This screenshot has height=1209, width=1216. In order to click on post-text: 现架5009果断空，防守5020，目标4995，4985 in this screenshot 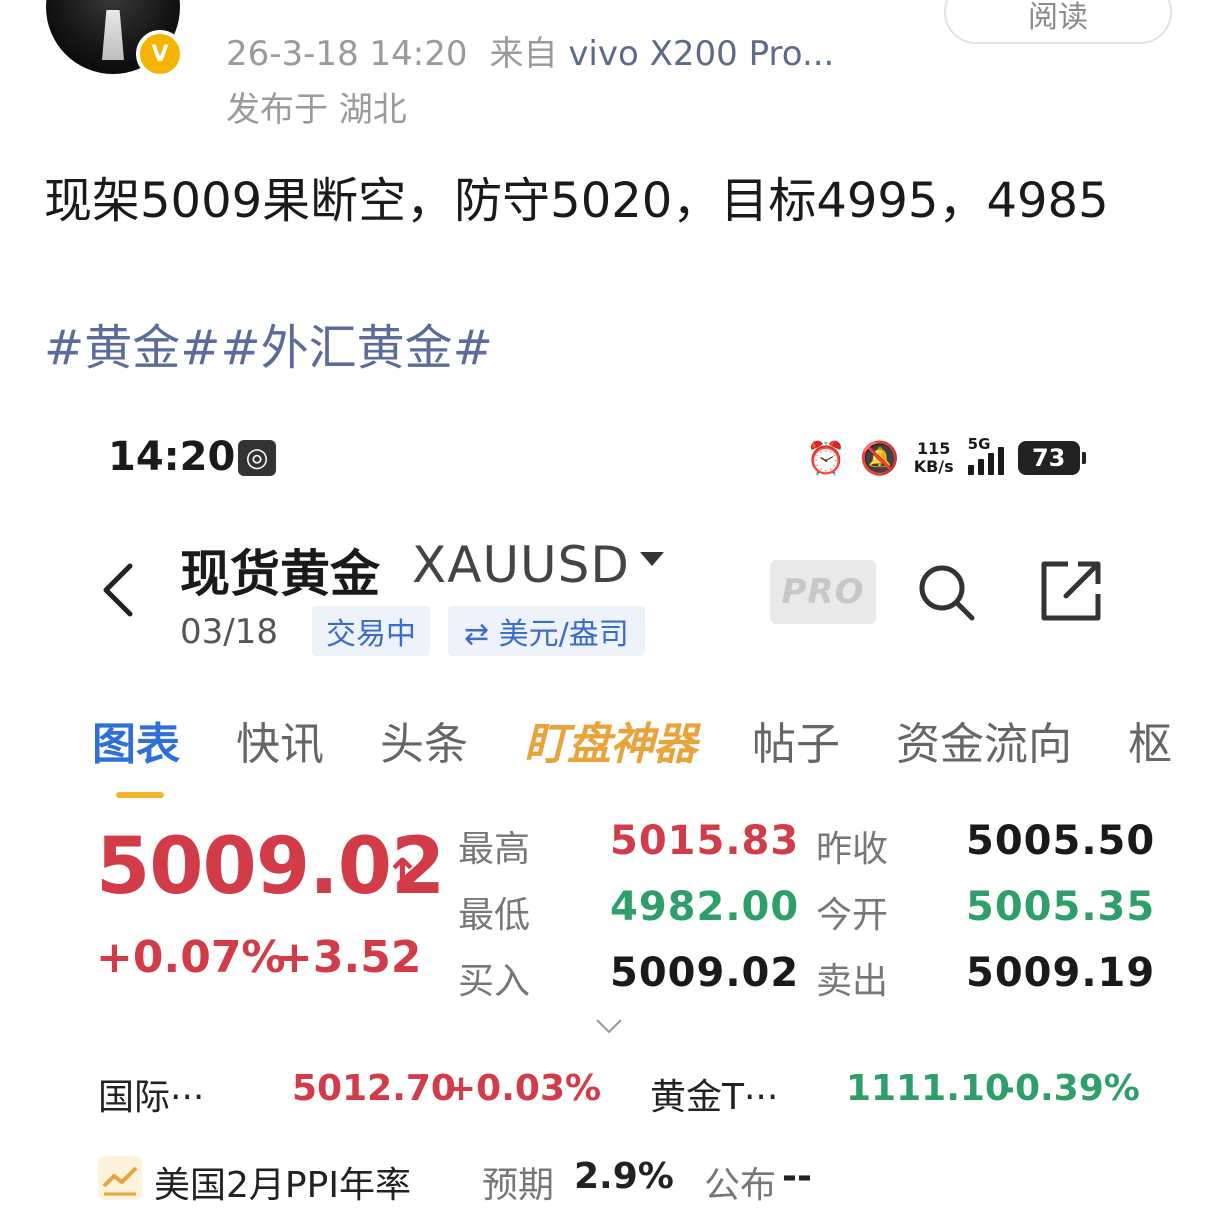, I will do `click(576, 201)`.